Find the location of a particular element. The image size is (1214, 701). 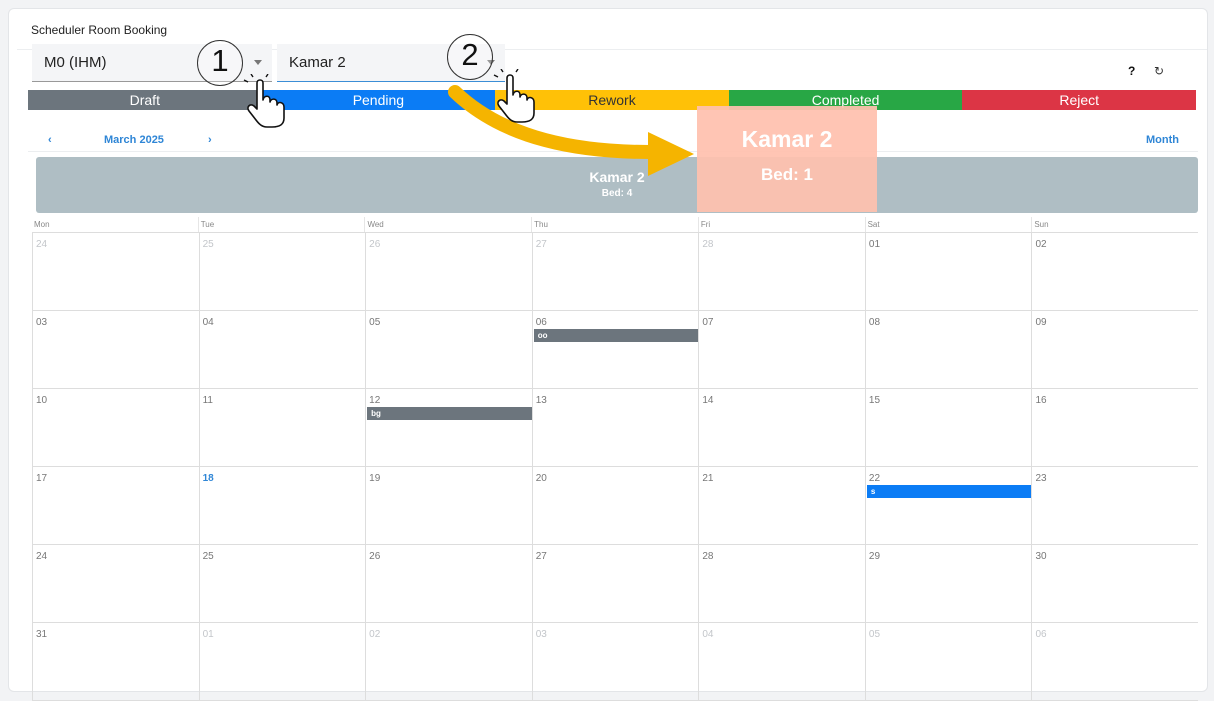

step-1-number: 1 is located at coordinates (220, 60).